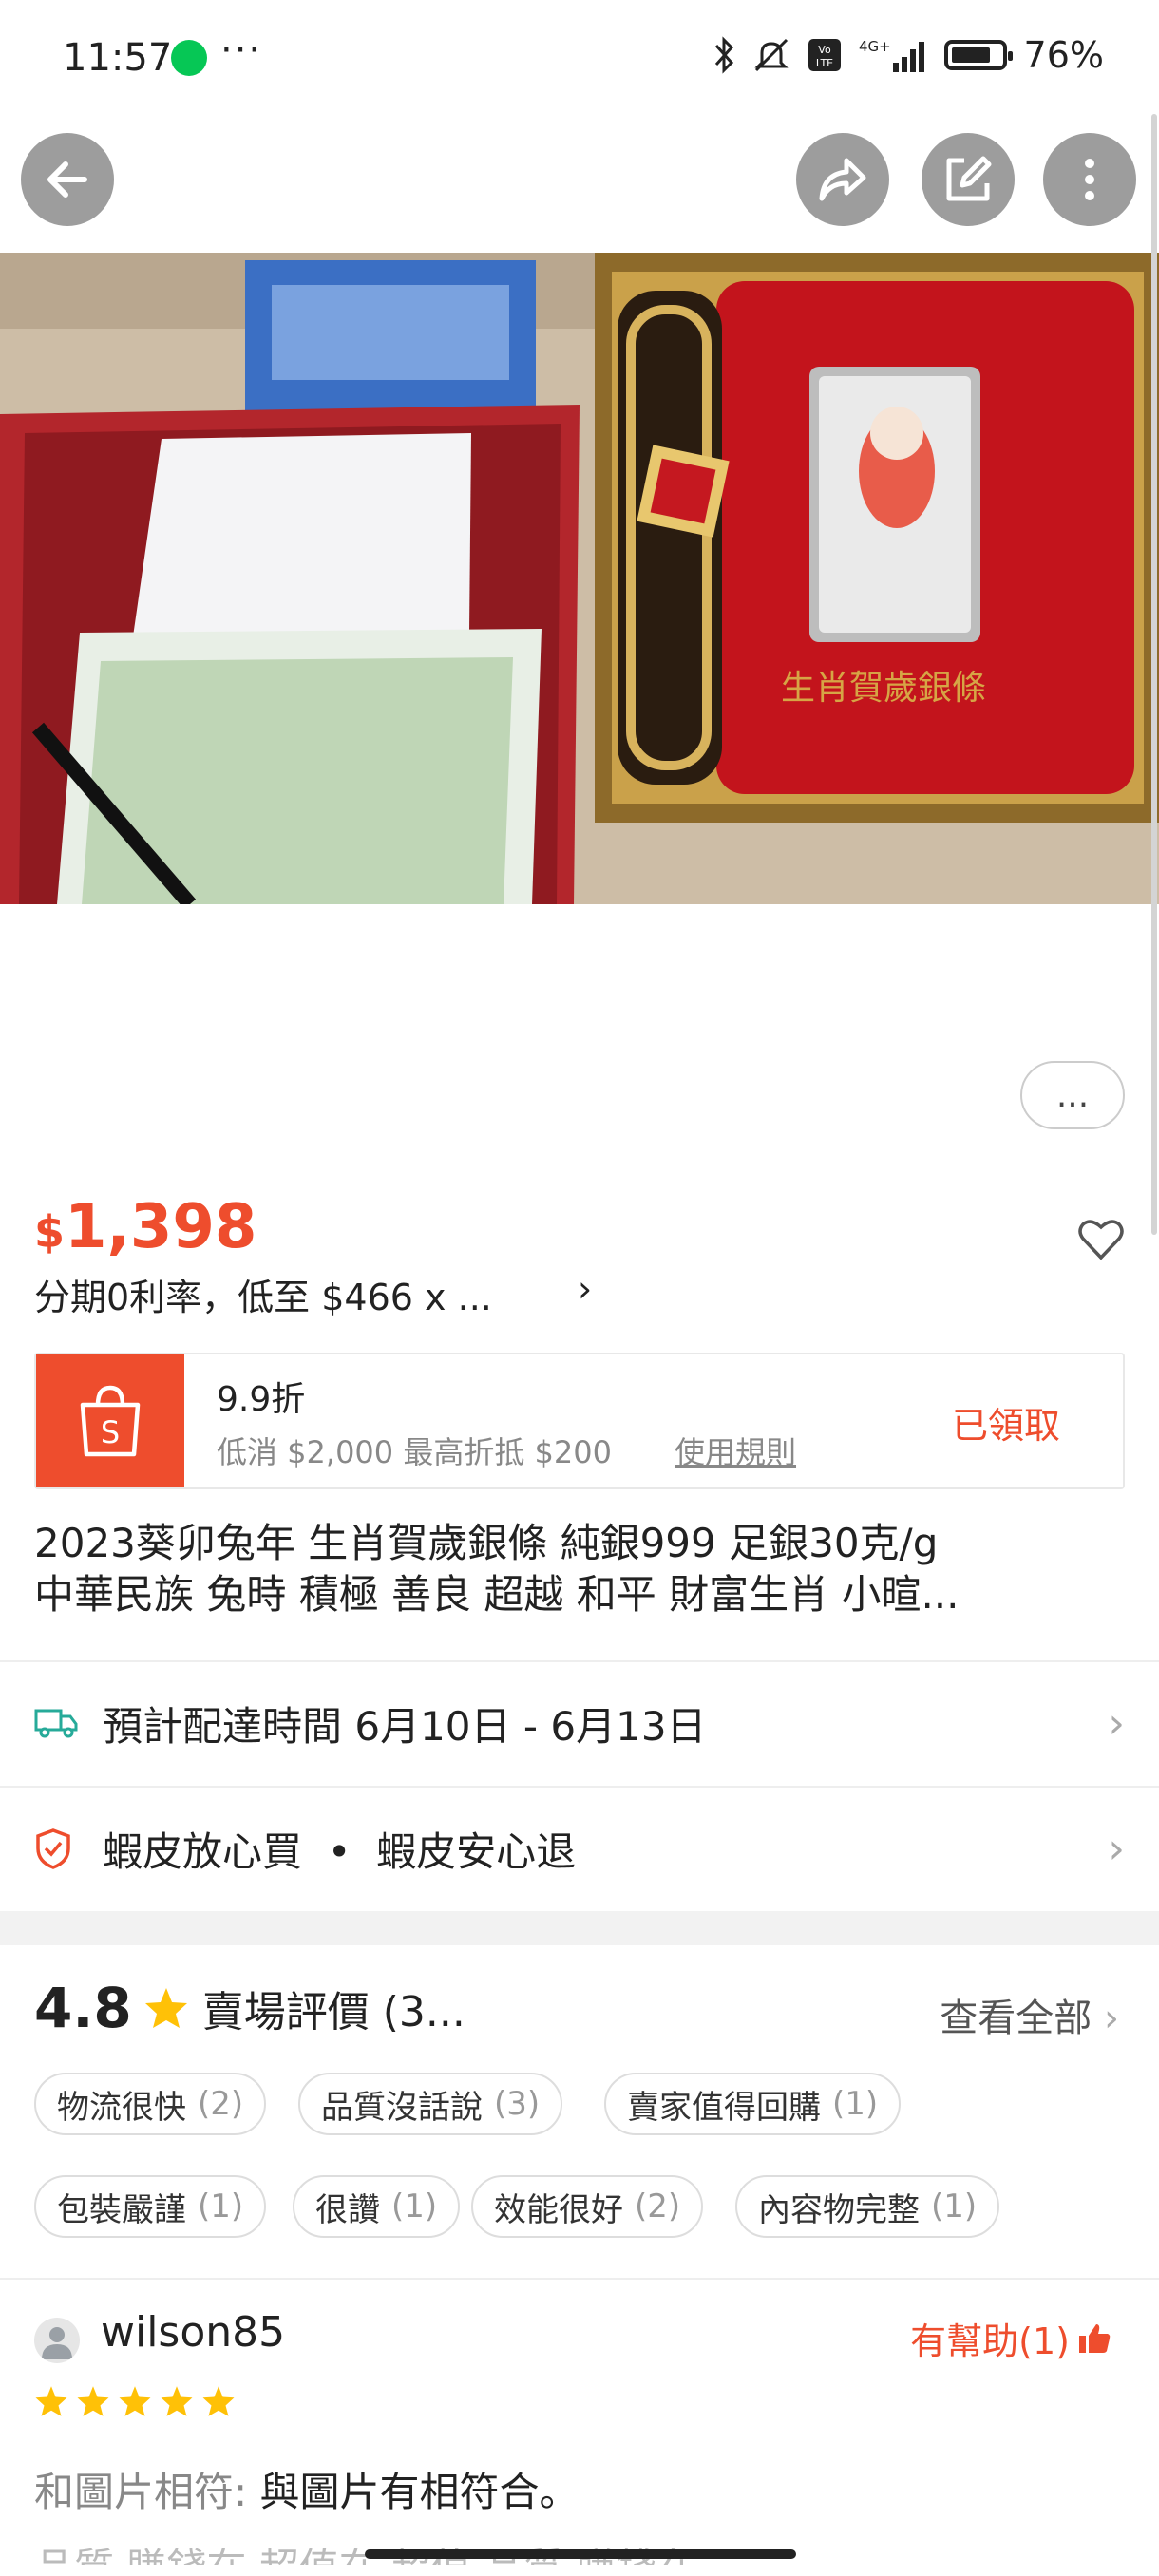 This screenshot has height=2576, width=1159. Describe the element at coordinates (118, 58) in the screenshot. I see `status-time: 11:57` at that location.